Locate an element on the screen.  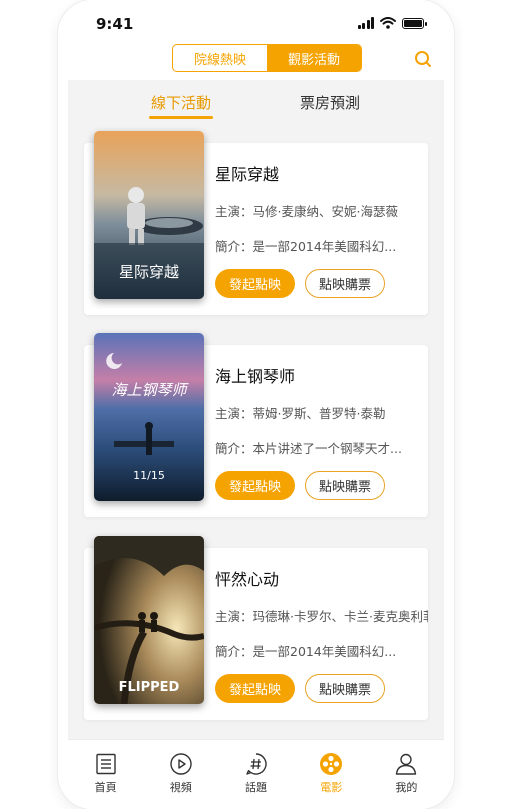
bottom-tab-bar: 首頁 視頻 話題 電影 我的 is located at coordinates (256, 774).